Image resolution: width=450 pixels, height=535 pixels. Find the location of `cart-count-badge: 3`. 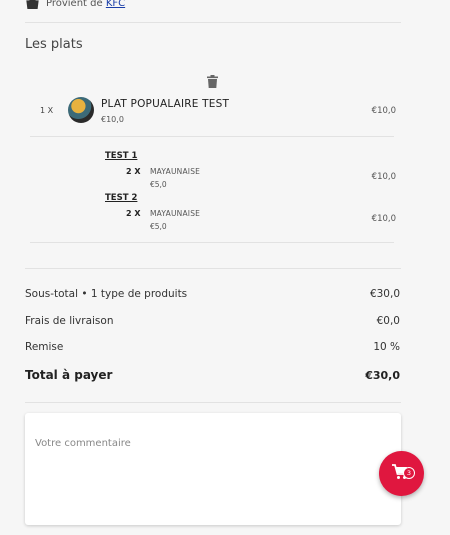

cart-count-badge: 3 is located at coordinates (409, 473).